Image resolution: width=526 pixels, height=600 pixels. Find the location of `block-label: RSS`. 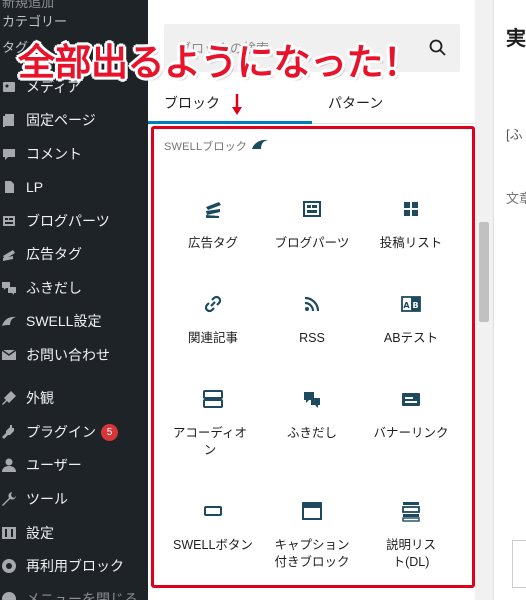

block-label: RSS is located at coordinates (312, 338).